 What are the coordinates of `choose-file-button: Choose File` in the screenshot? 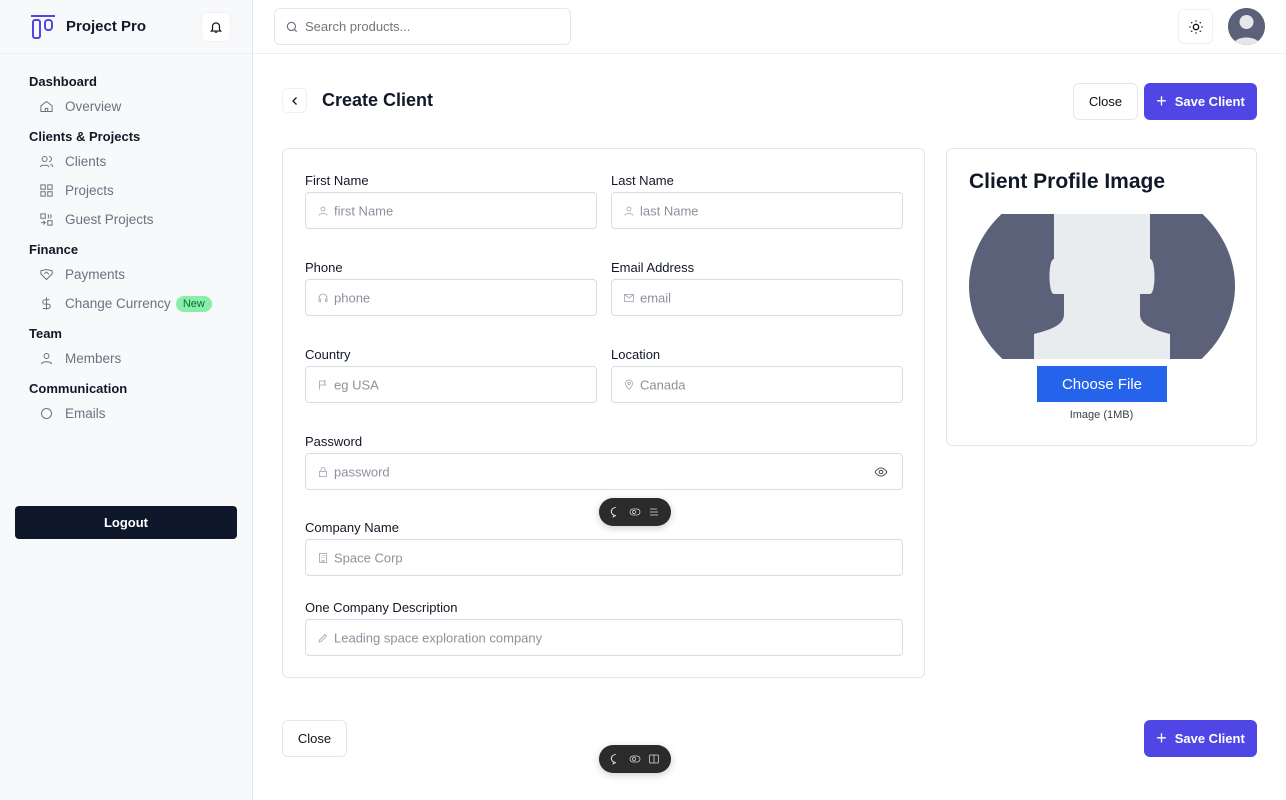 It's located at (1102, 384).